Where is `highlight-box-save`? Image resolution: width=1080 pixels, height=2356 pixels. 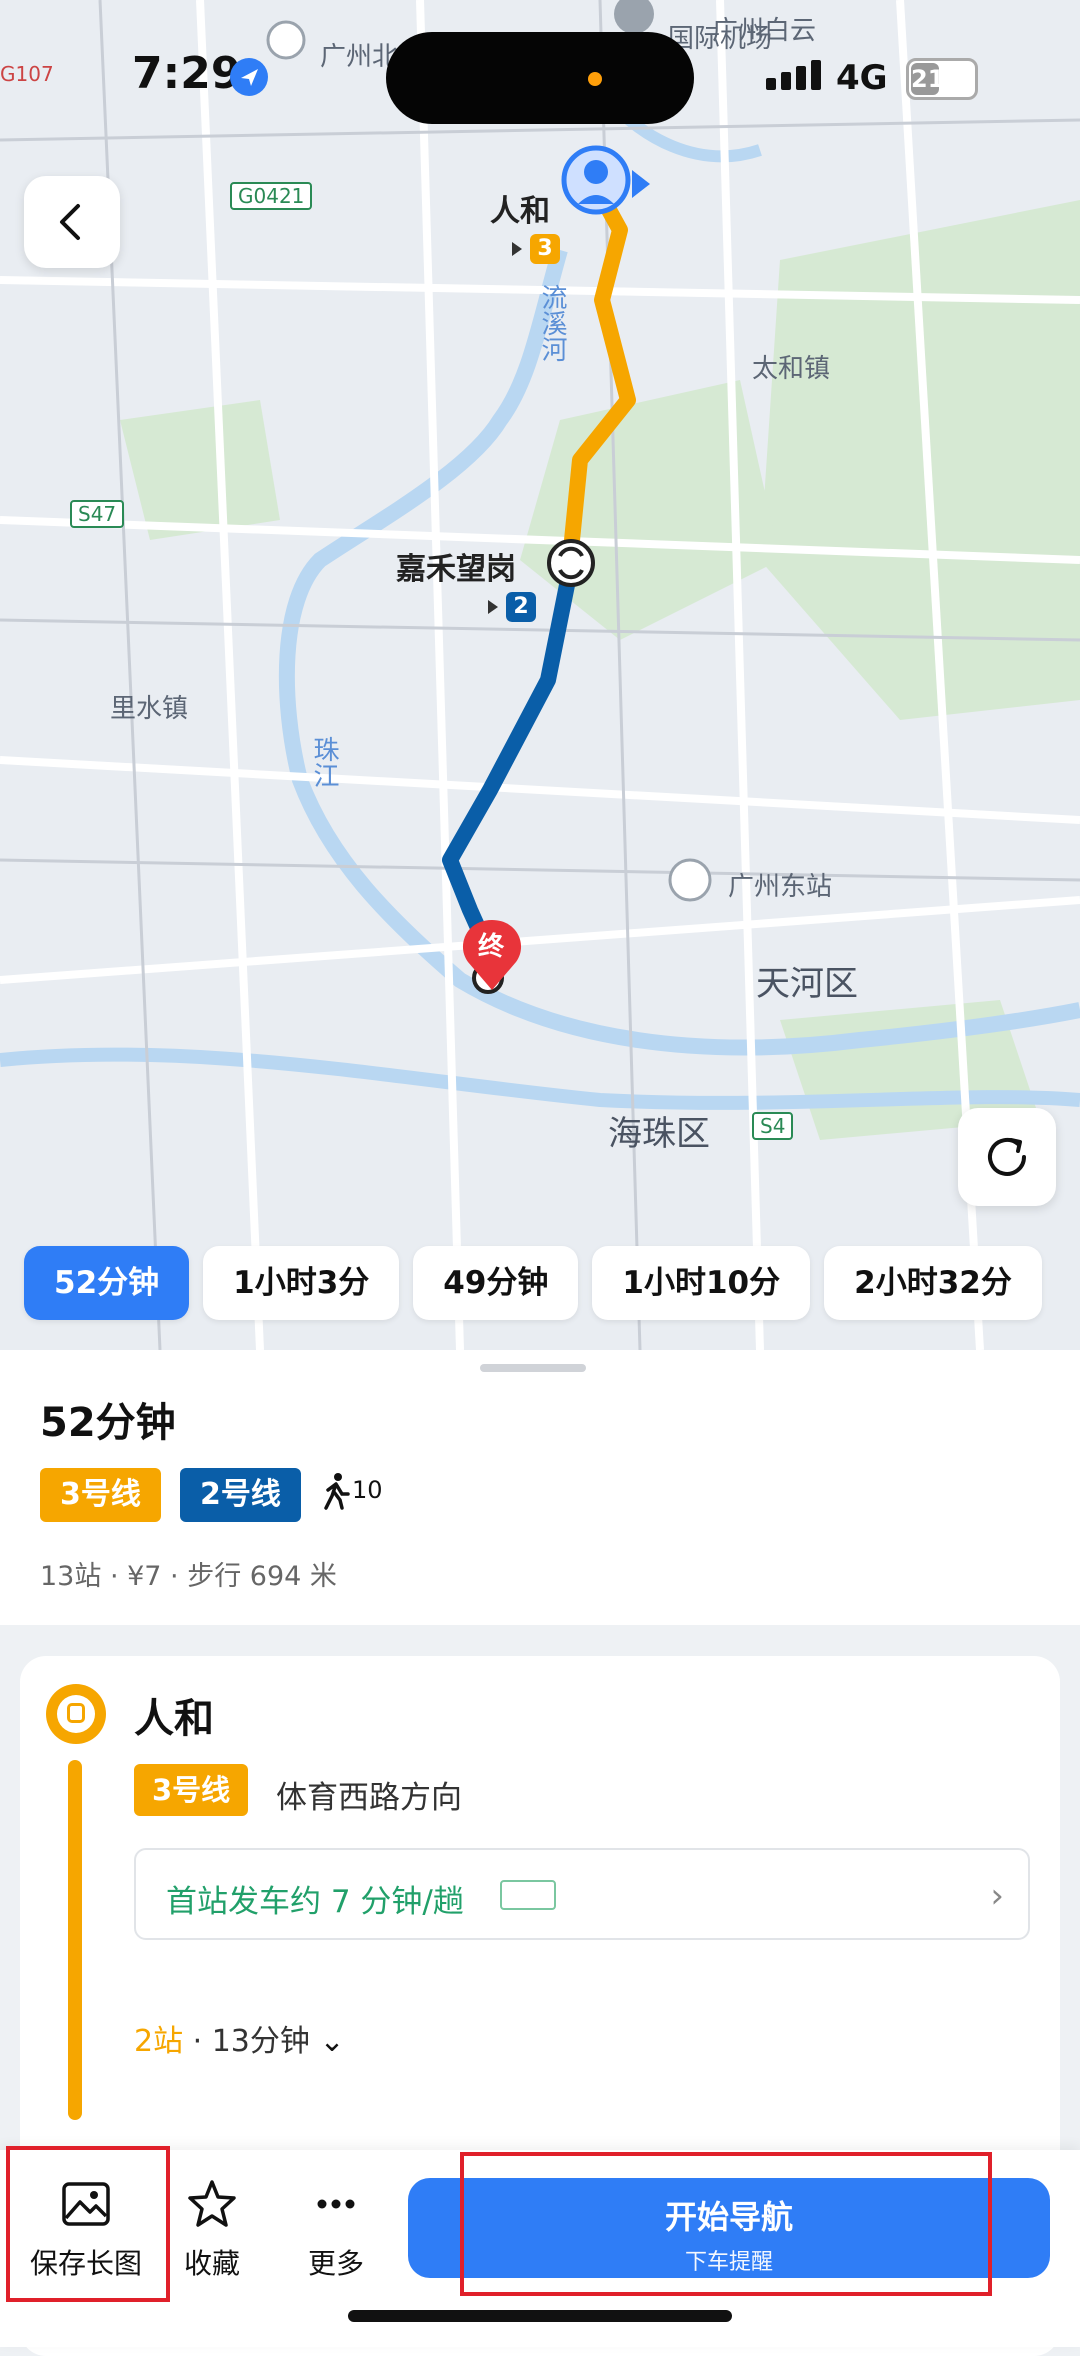 highlight-box-save is located at coordinates (88, 2224).